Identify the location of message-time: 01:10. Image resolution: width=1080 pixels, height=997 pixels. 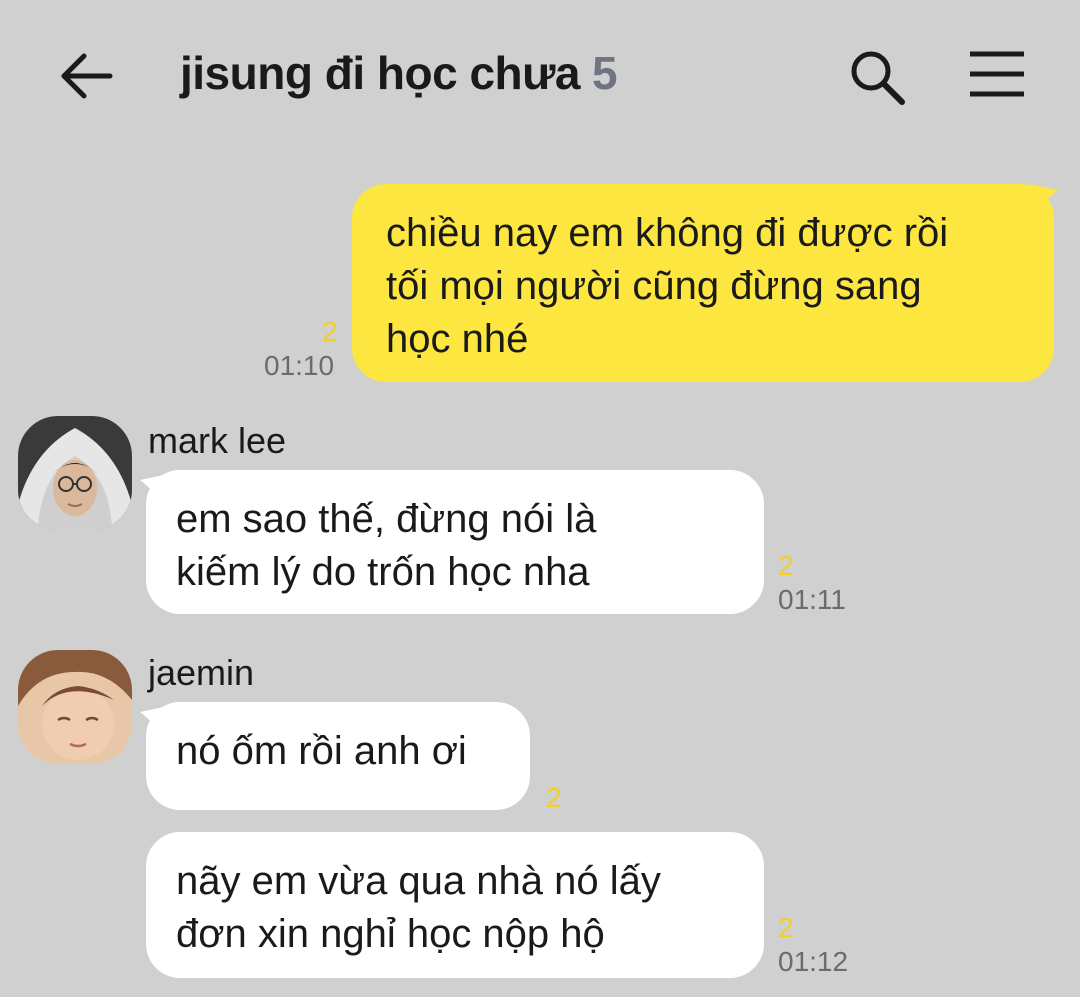
(299, 365).